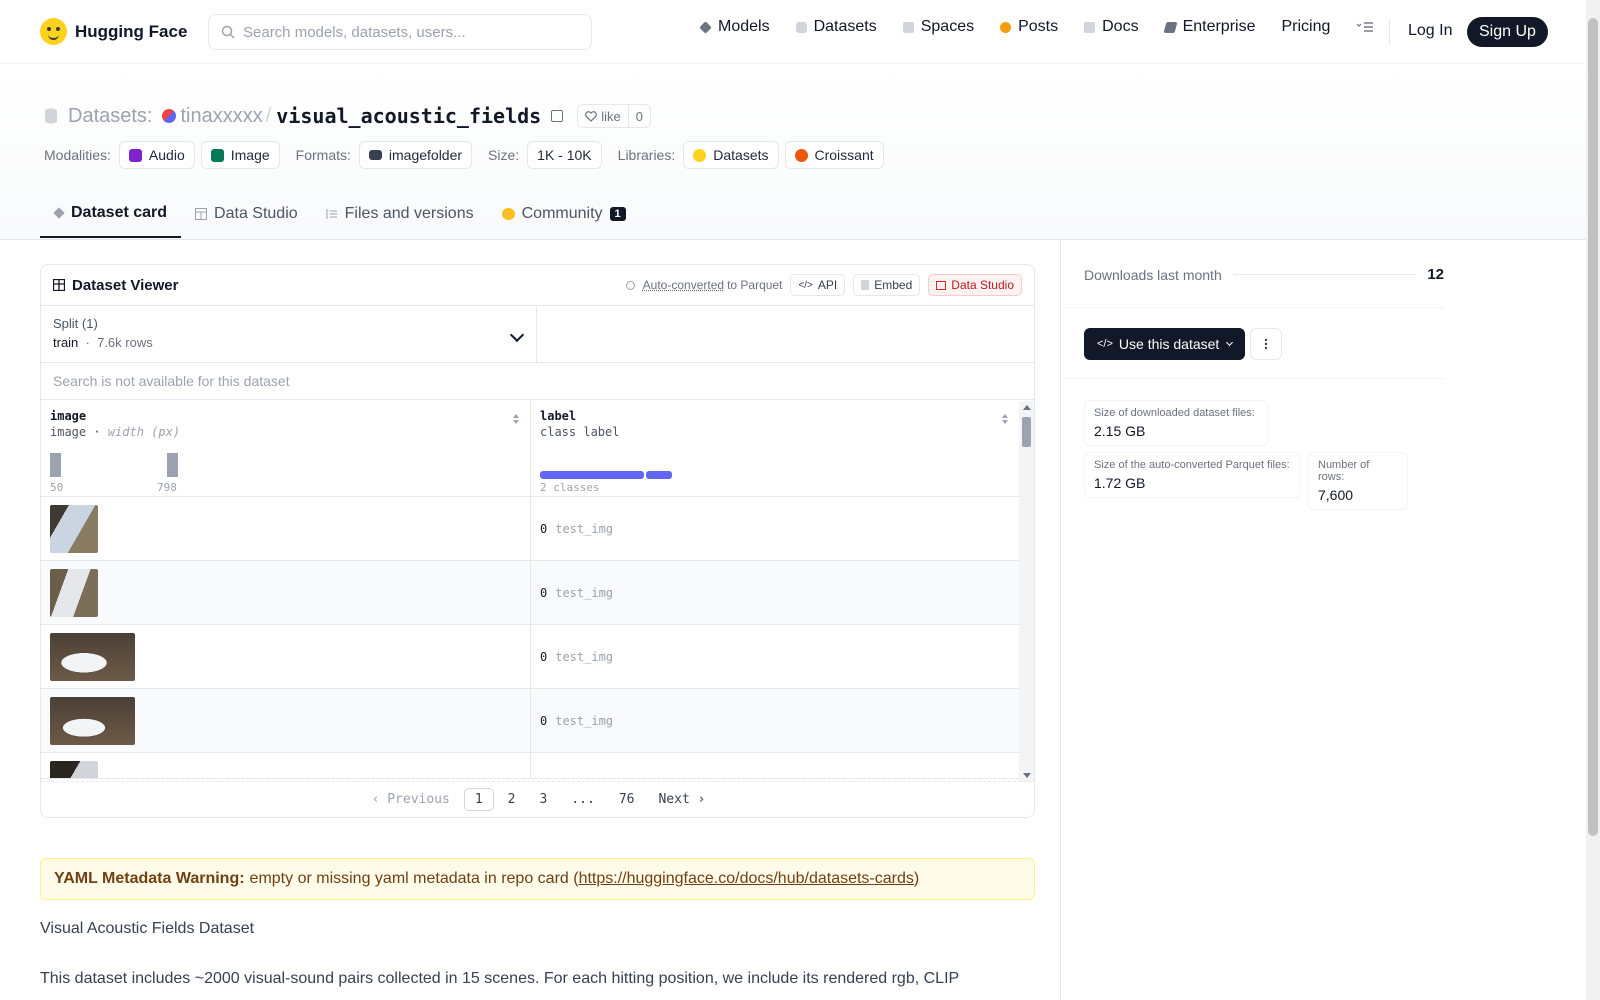  What do you see at coordinates (1105, 344) in the screenshot?
I see `code-icon: </>` at bounding box center [1105, 344].